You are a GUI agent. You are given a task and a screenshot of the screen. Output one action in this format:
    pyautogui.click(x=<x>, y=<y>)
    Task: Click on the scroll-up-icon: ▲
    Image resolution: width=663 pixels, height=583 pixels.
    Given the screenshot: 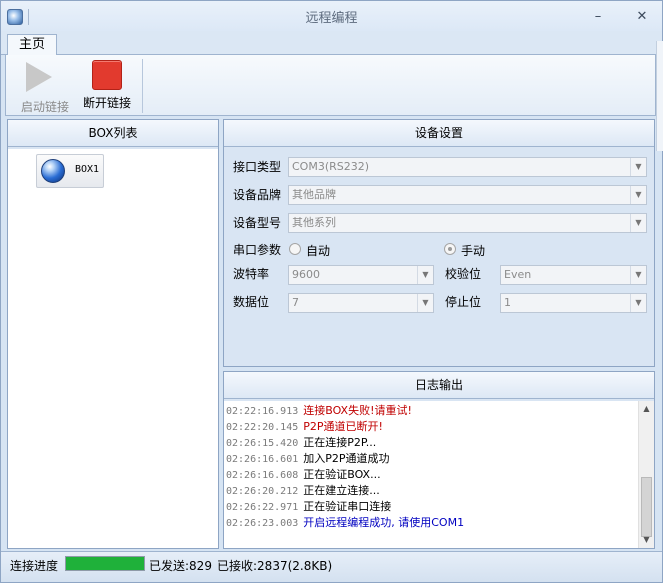 What is the action you would take?
    pyautogui.click(x=646, y=409)
    